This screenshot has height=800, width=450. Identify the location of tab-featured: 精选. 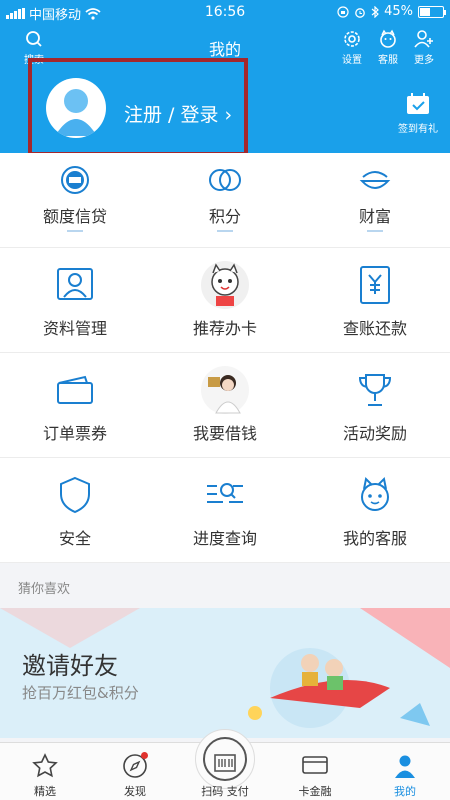
(45, 771).